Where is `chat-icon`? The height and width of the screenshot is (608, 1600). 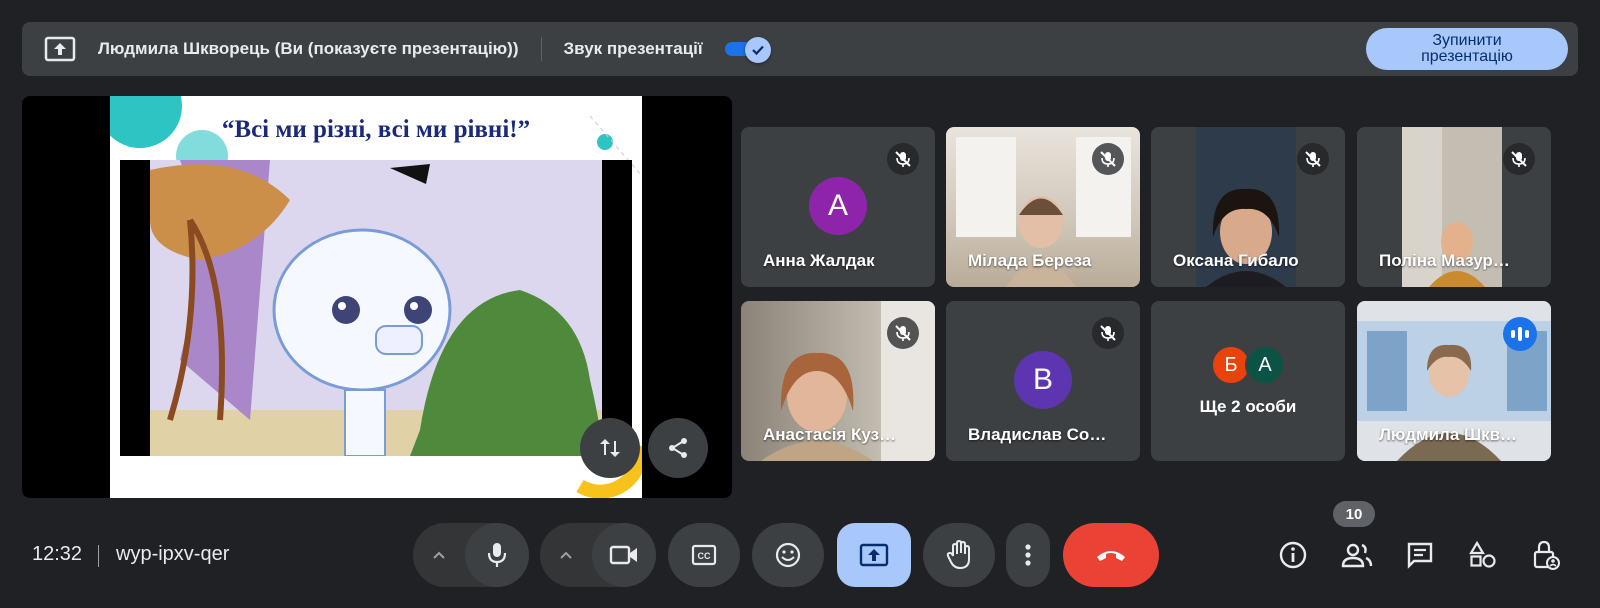 chat-icon is located at coordinates (1420, 555).